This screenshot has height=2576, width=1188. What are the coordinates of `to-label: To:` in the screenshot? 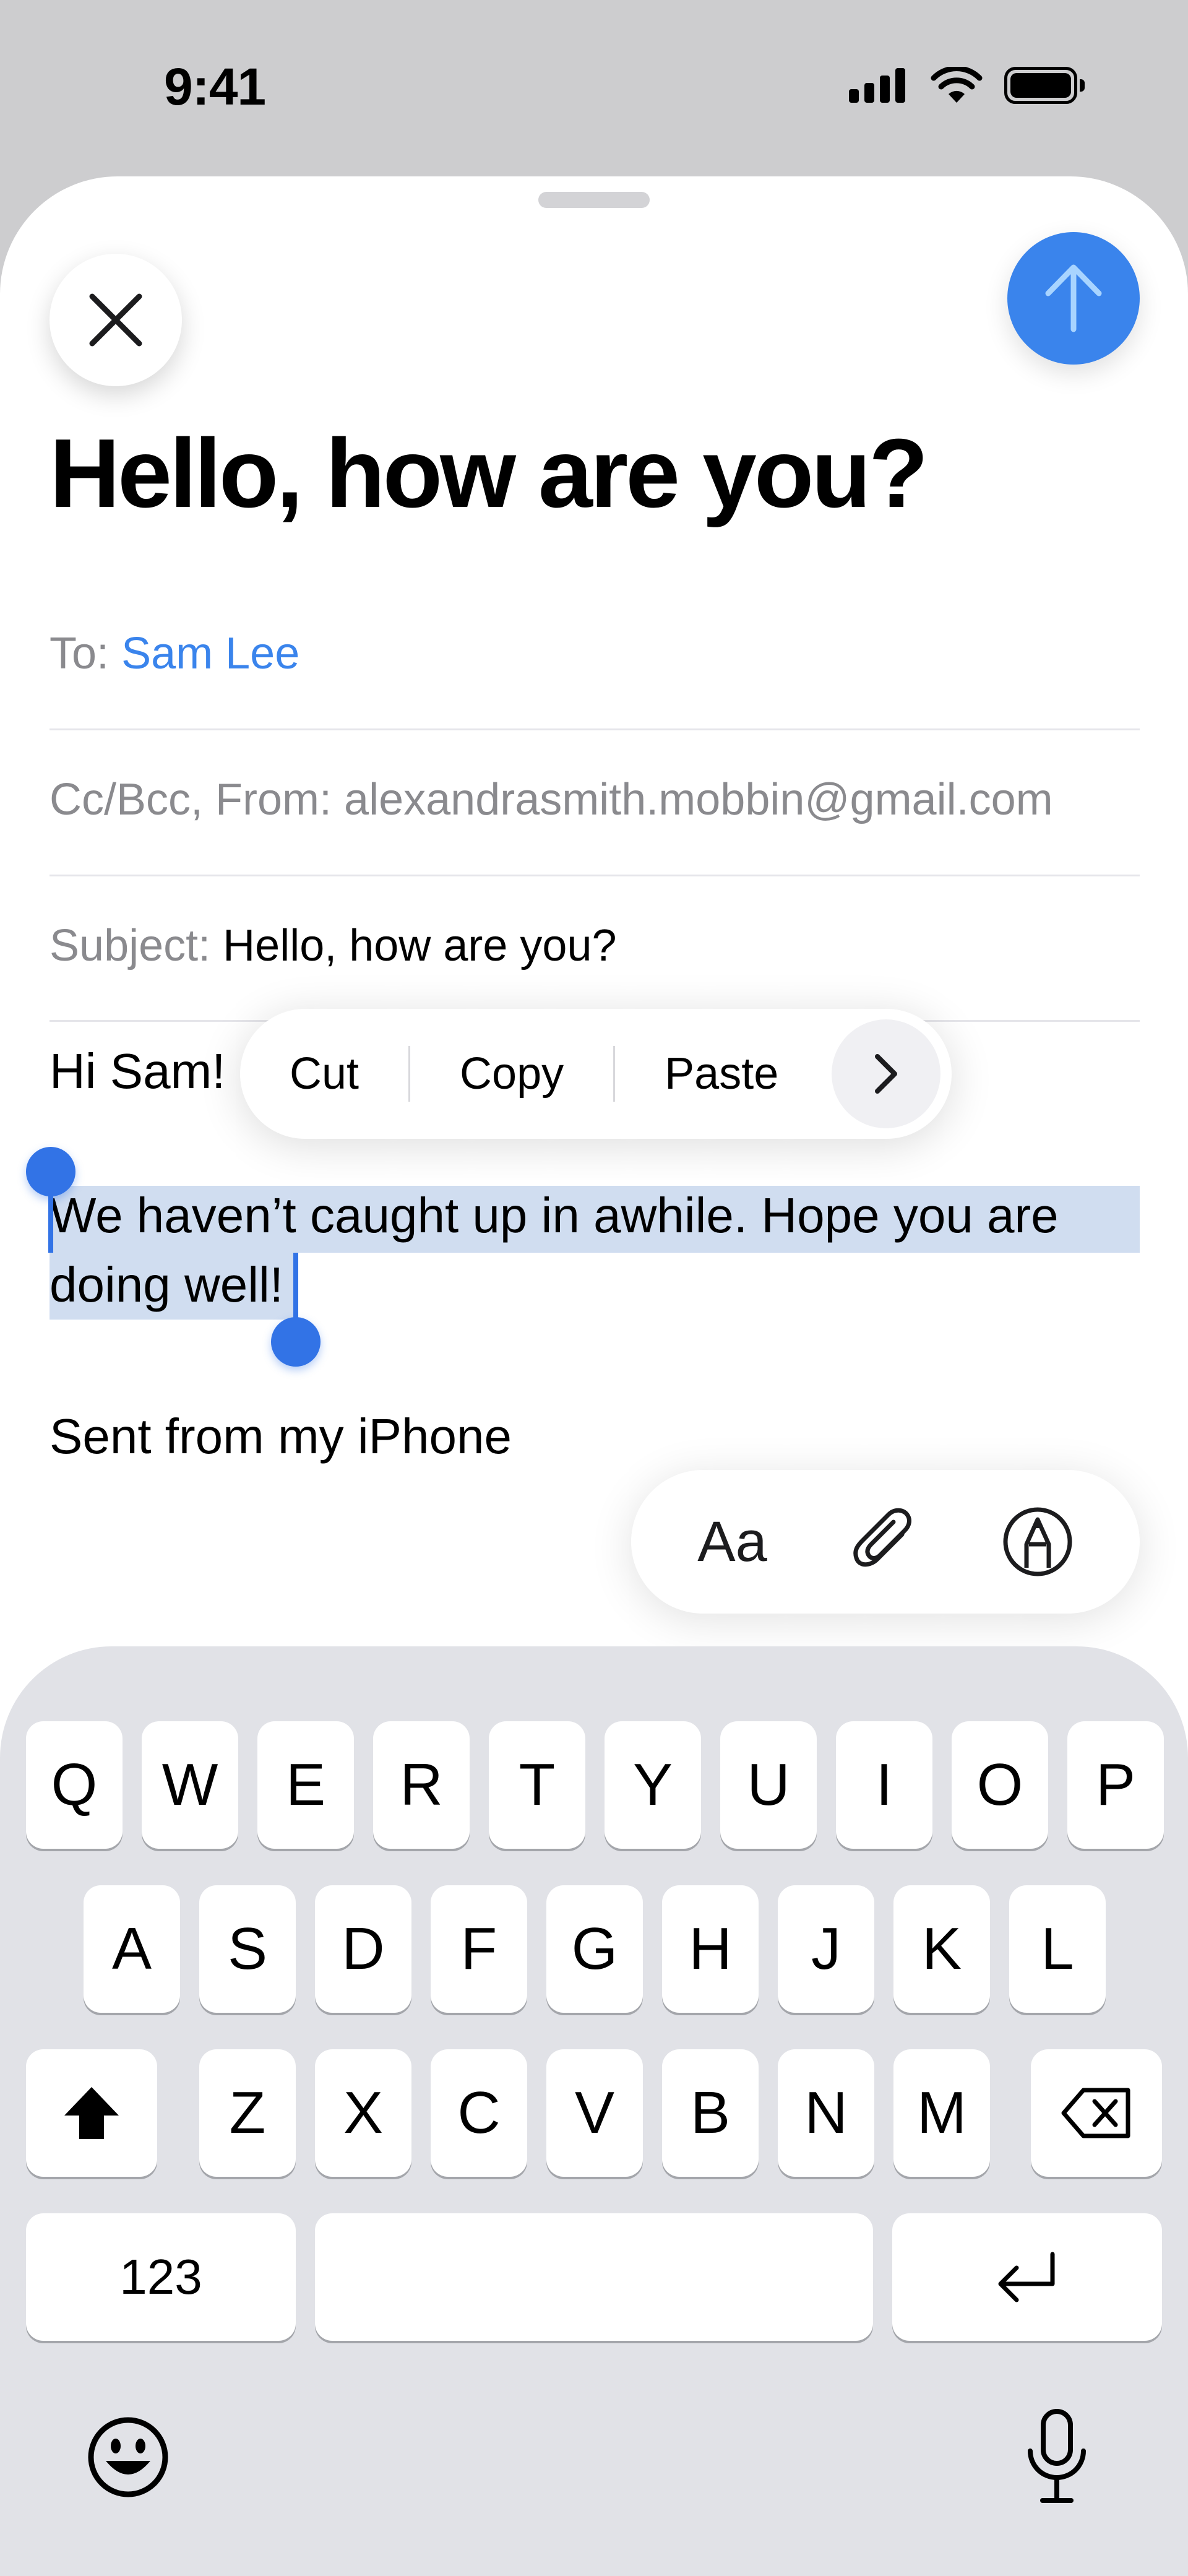 It's located at (80, 653).